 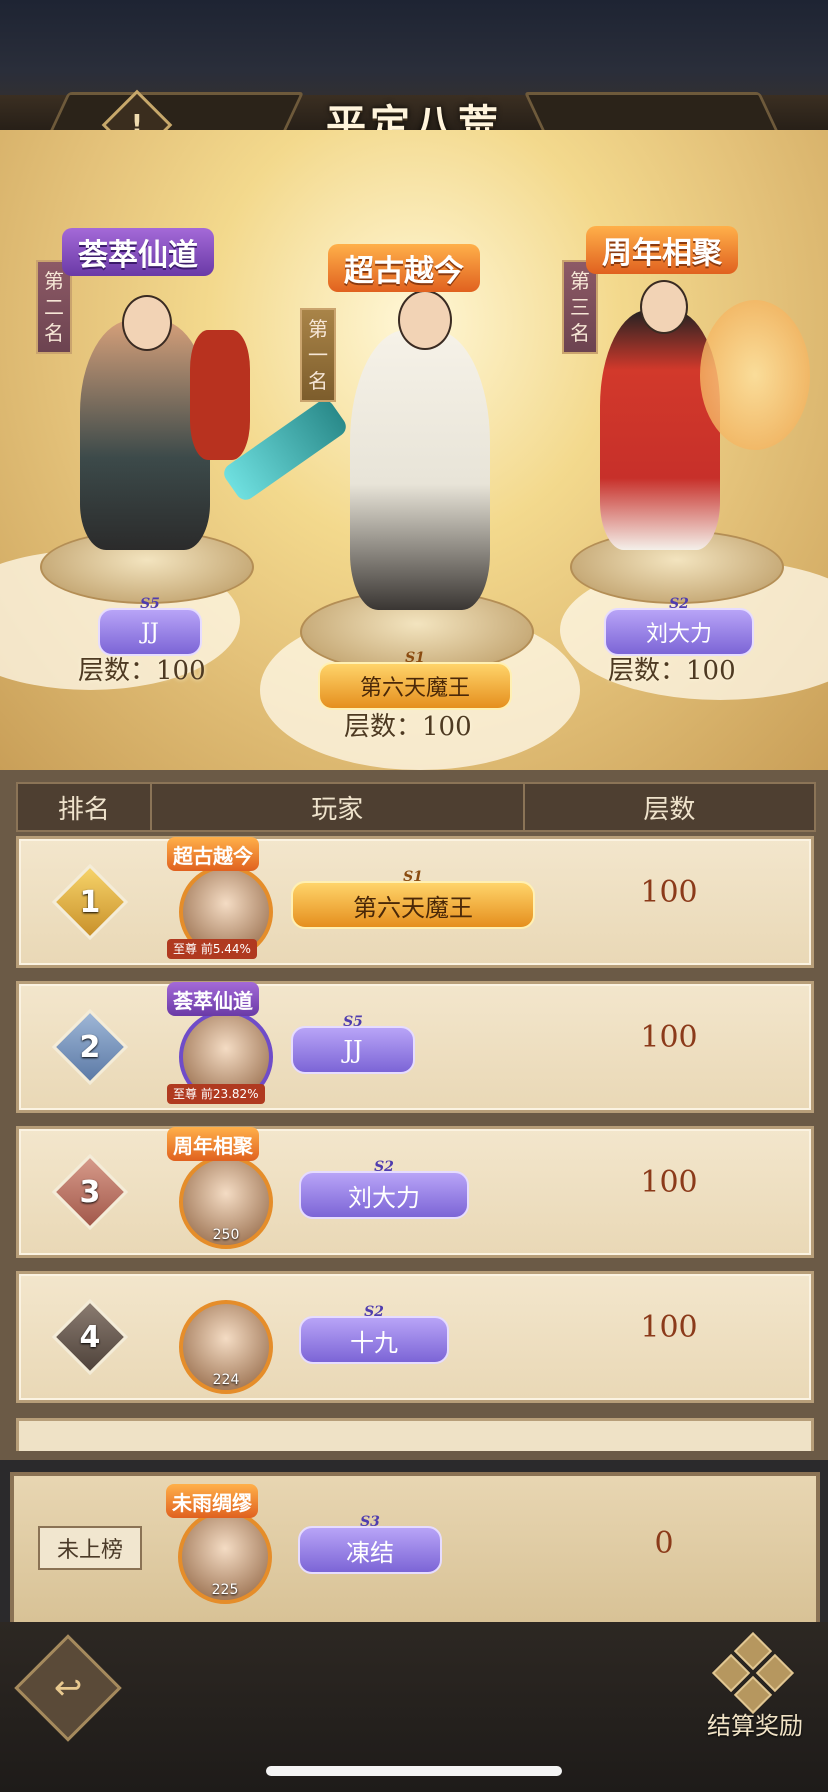 What do you see at coordinates (212, 1501) in the screenshot?
I see `player-title-badge: 未雨绸缪` at bounding box center [212, 1501].